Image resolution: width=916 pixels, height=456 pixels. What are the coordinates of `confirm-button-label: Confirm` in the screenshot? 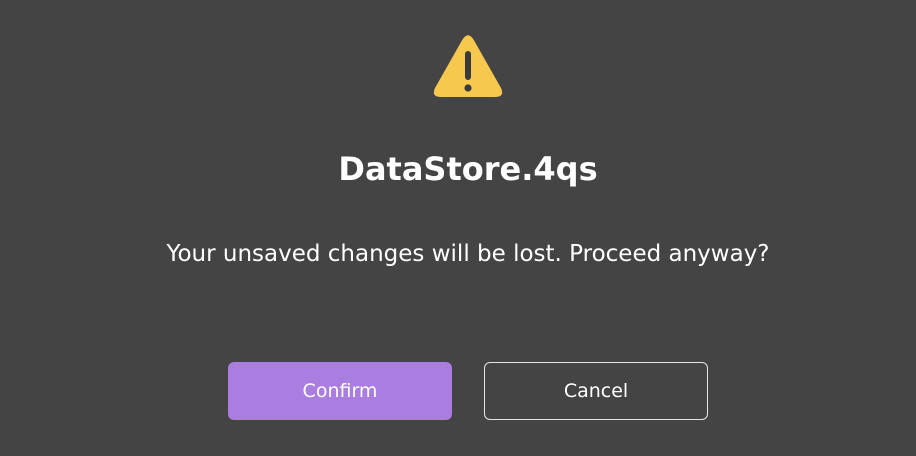 It's located at (340, 391).